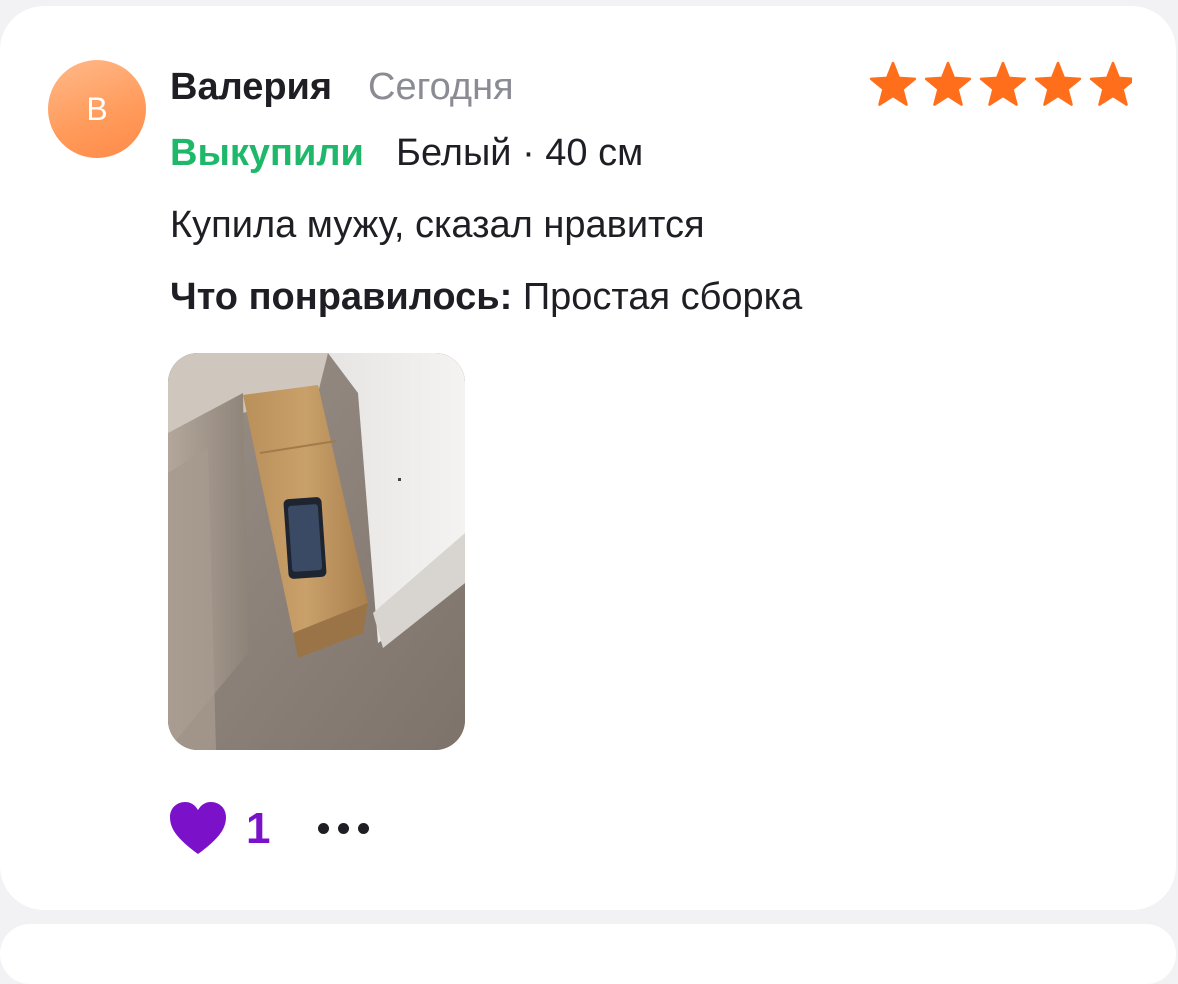 This screenshot has height=984, width=1178. I want to click on more-dots-icon, so click(348, 828).